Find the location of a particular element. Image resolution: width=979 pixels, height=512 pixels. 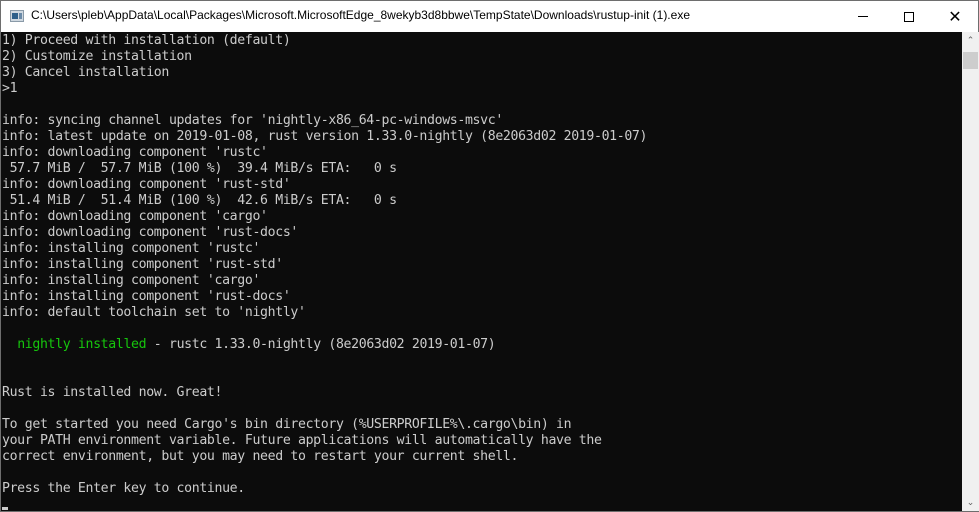

text-cursor is located at coordinates (5, 508).